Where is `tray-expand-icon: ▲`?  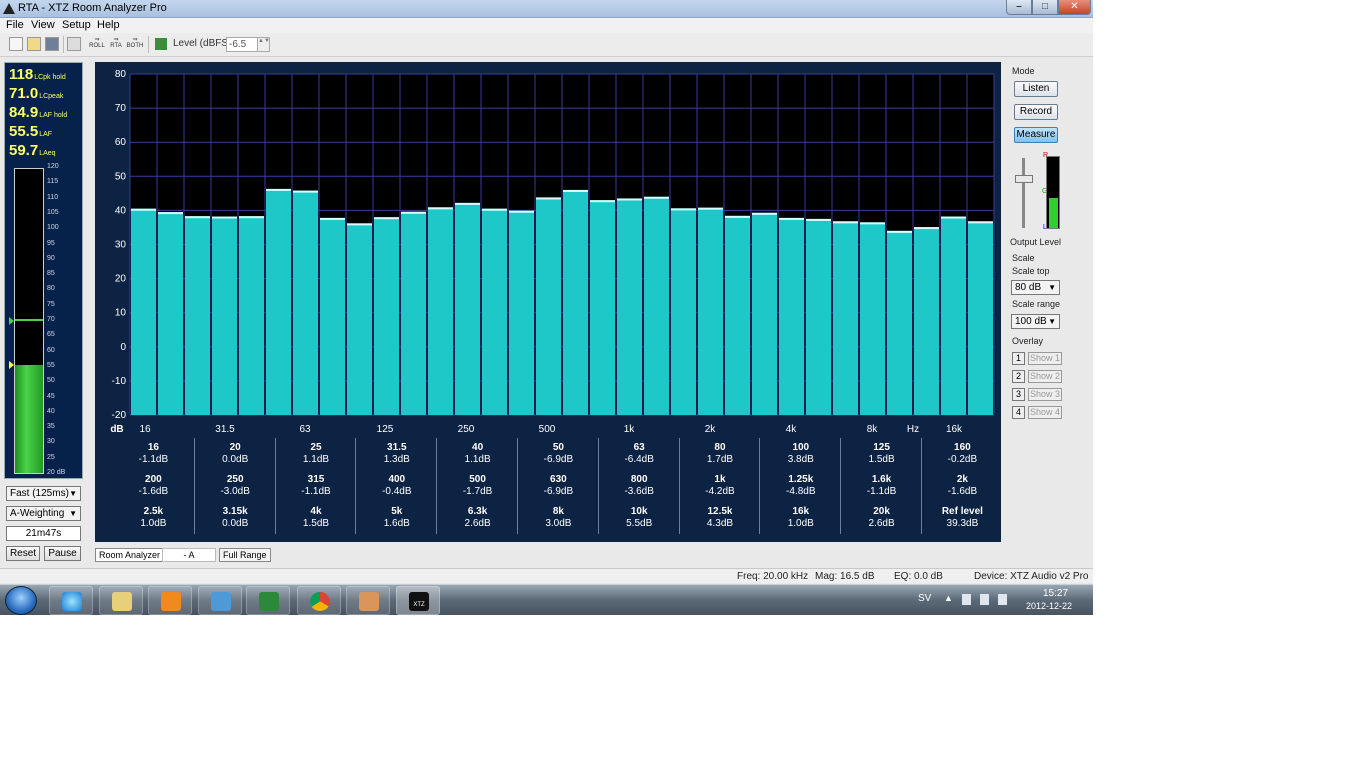 tray-expand-icon: ▲ is located at coordinates (948, 598).